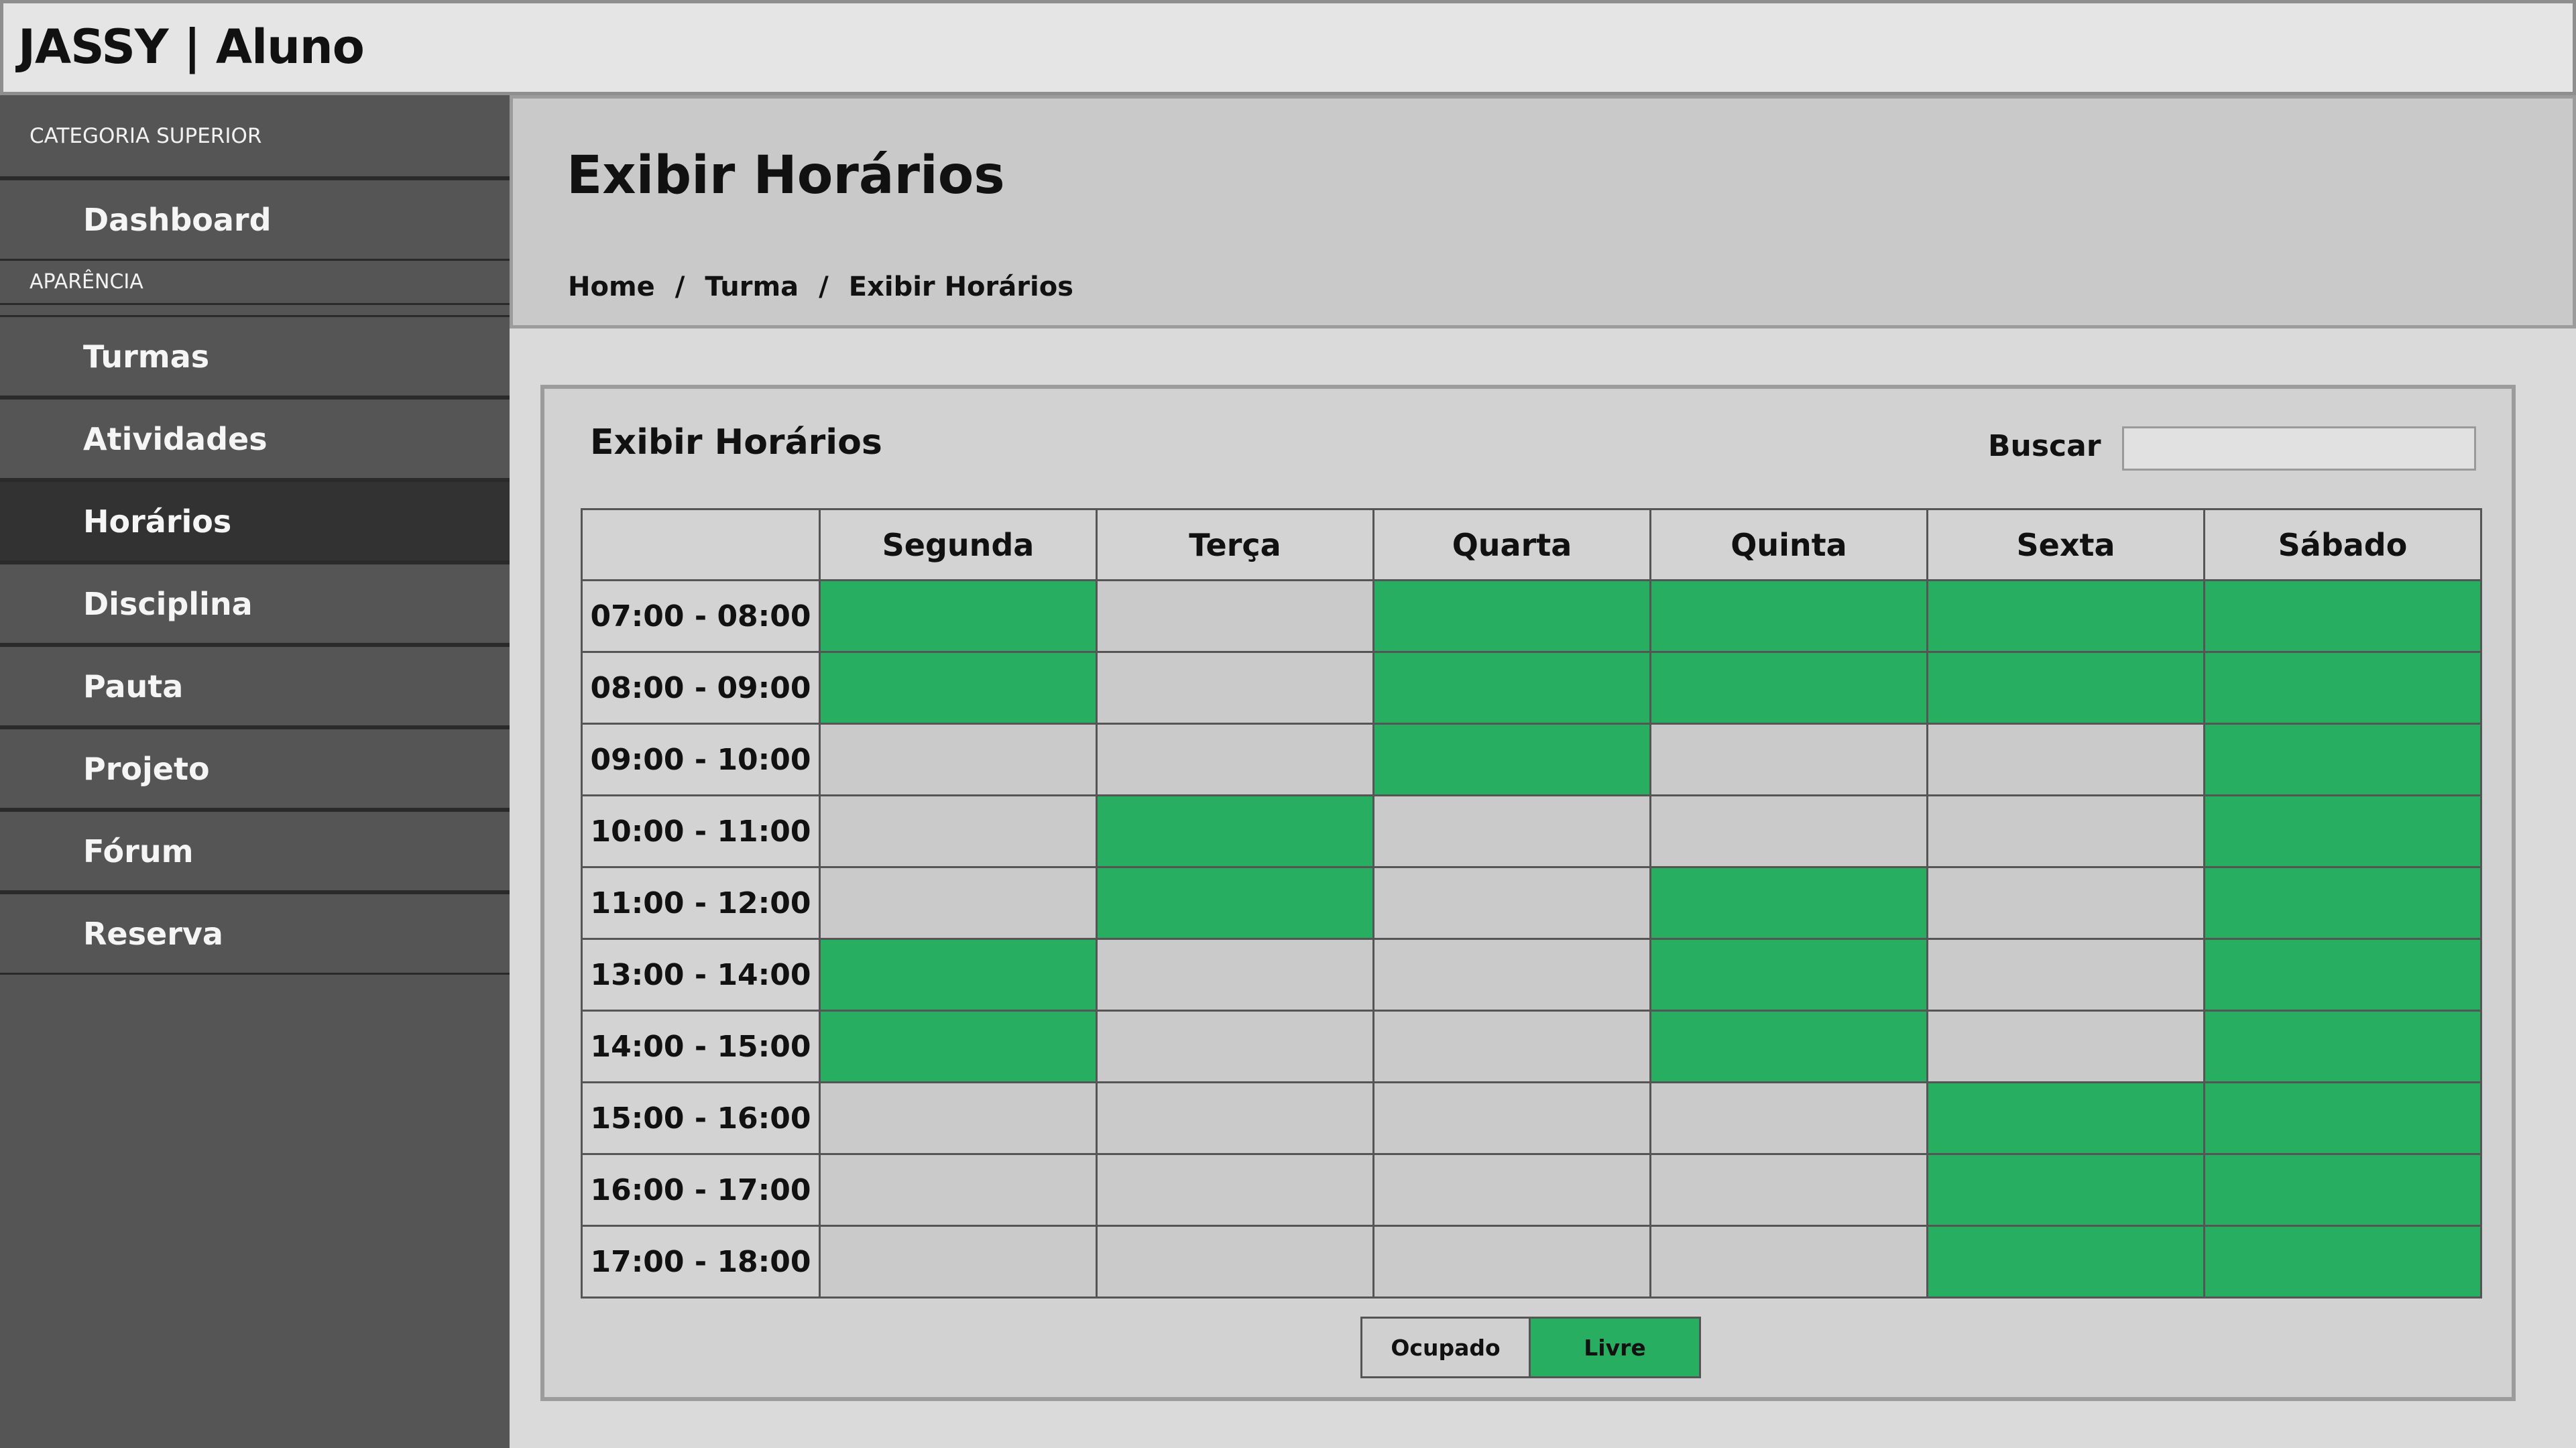 The image size is (2576, 1448). Describe the element at coordinates (701, 1046) in the screenshot. I see `time-slot-label: 14:00 - 15:00` at that location.